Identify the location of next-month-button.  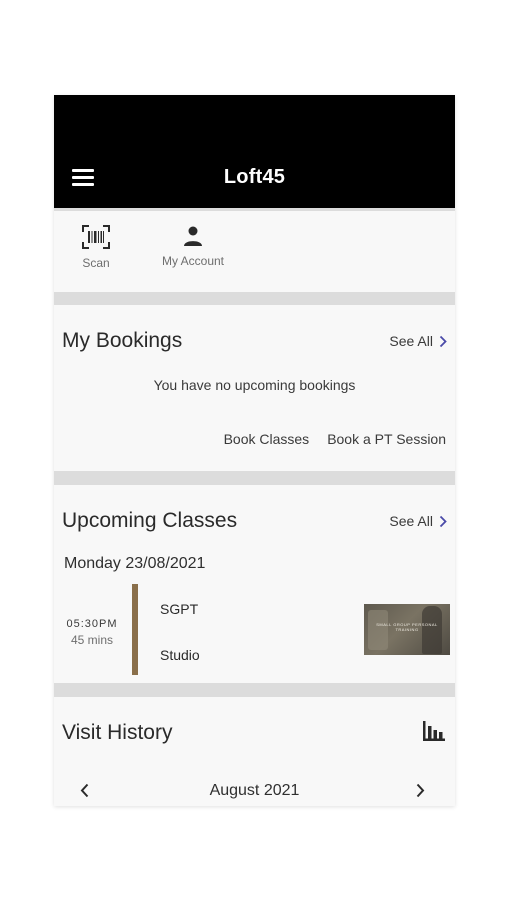
(420, 793).